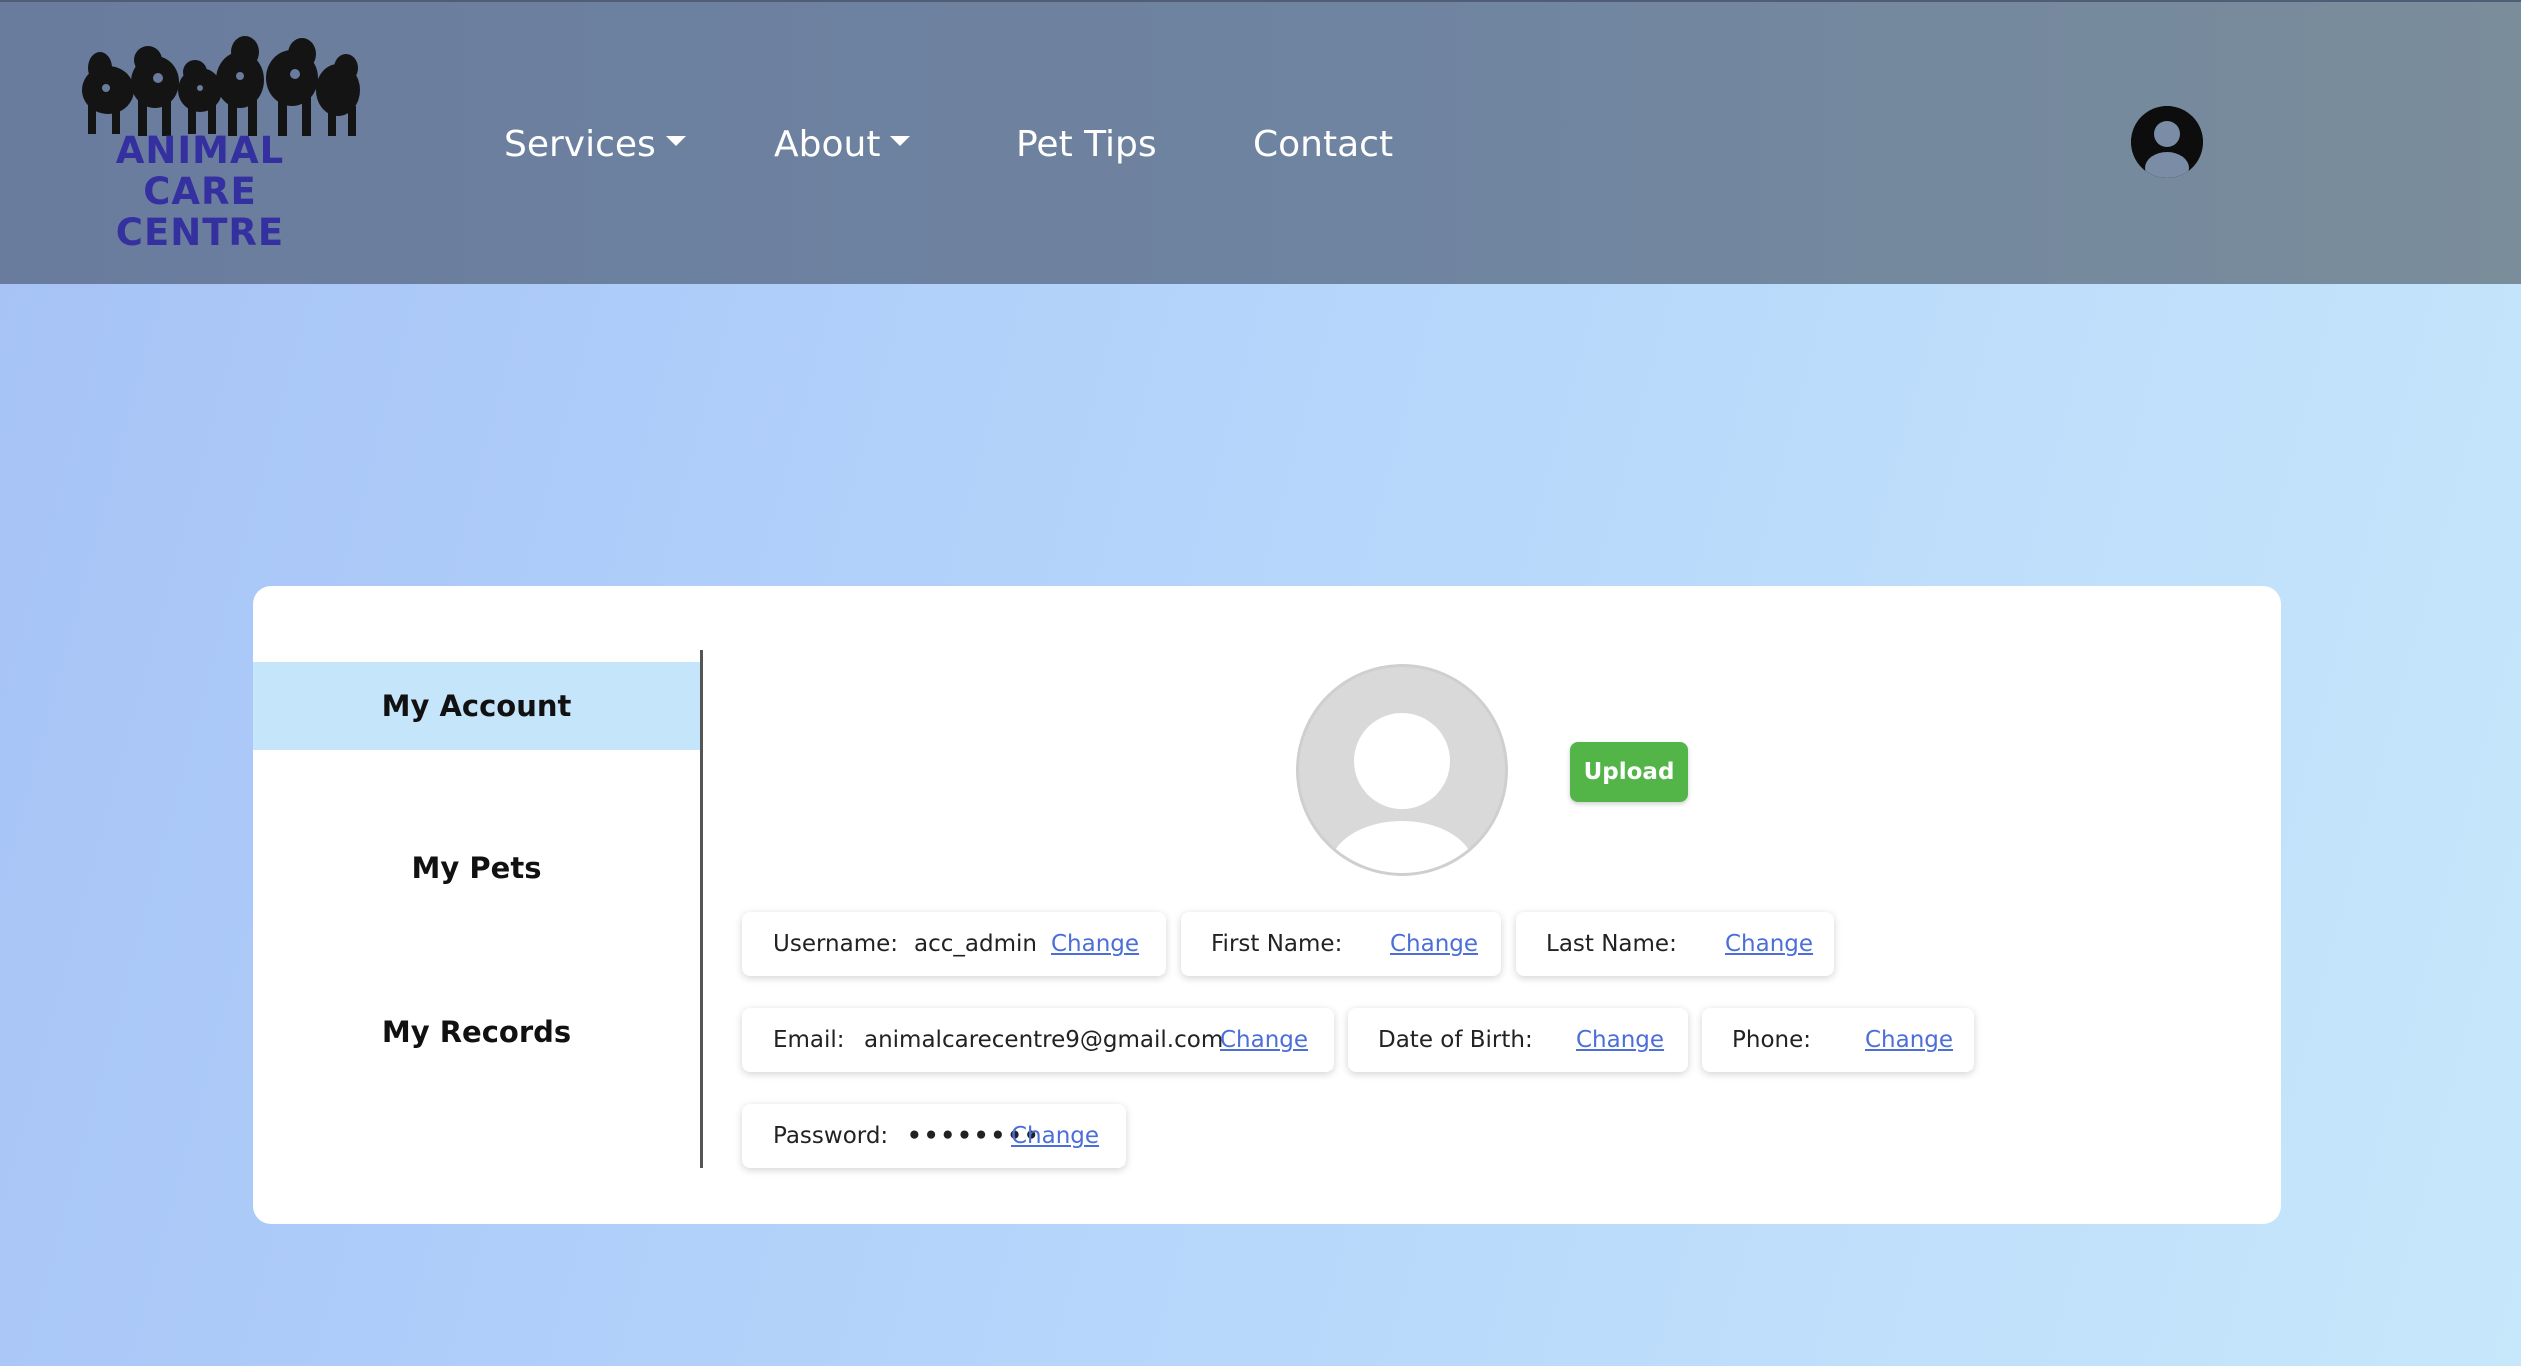  What do you see at coordinates (221, 86) in the screenshot?
I see `dogs-silhouette-icon` at bounding box center [221, 86].